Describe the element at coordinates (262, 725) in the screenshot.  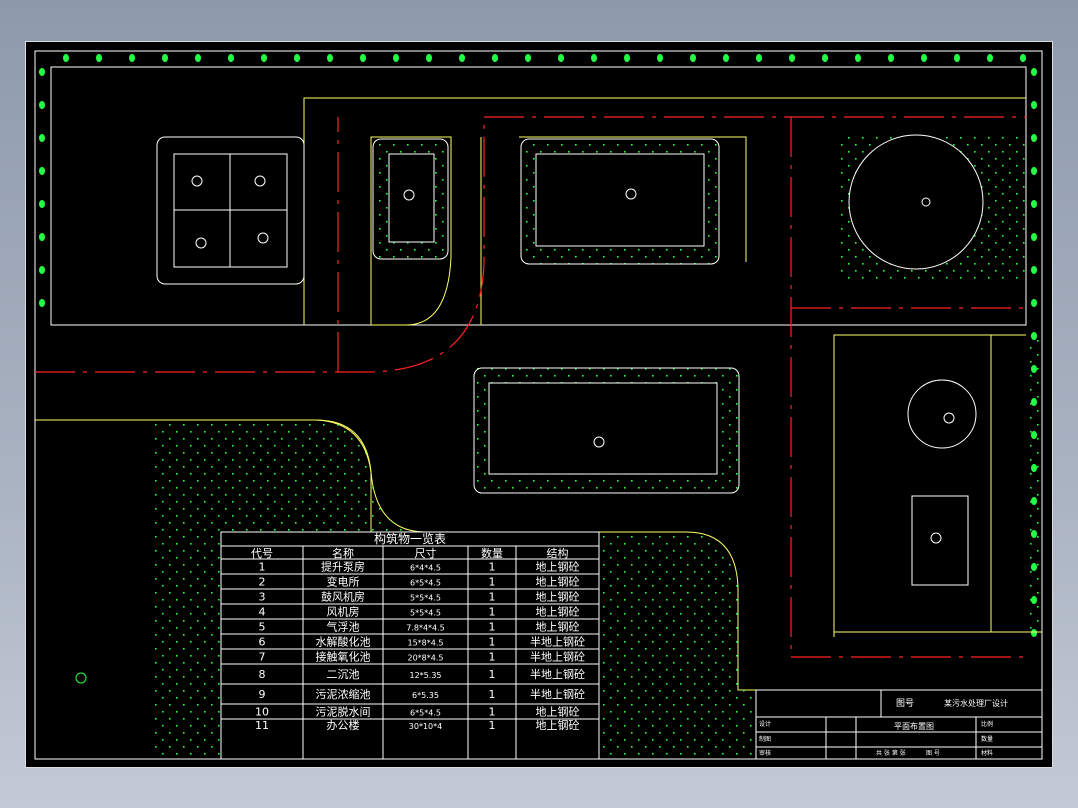
I see `table-cell: 11` at that location.